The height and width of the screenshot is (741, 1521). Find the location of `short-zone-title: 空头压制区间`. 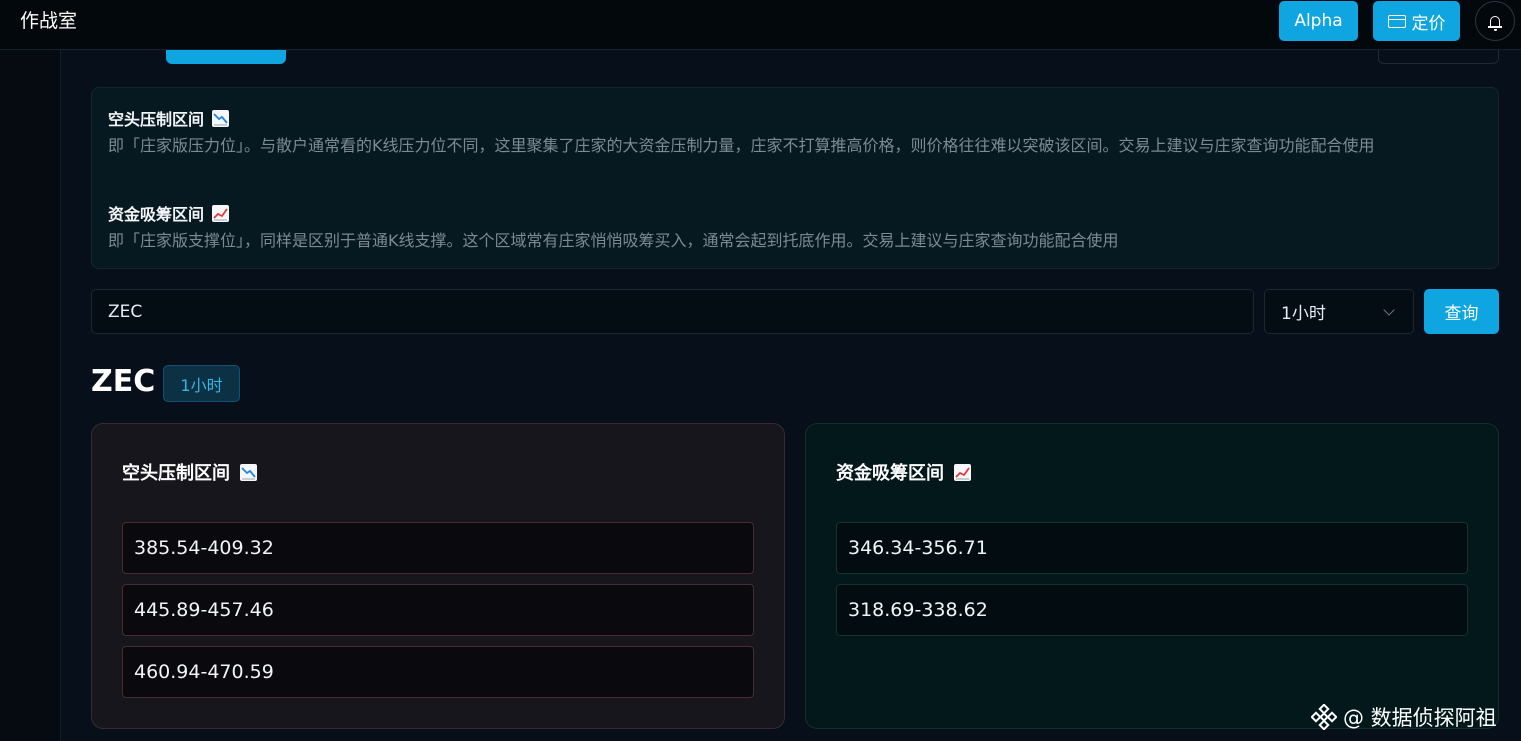

short-zone-title: 空头压制区间 is located at coordinates (189, 472).